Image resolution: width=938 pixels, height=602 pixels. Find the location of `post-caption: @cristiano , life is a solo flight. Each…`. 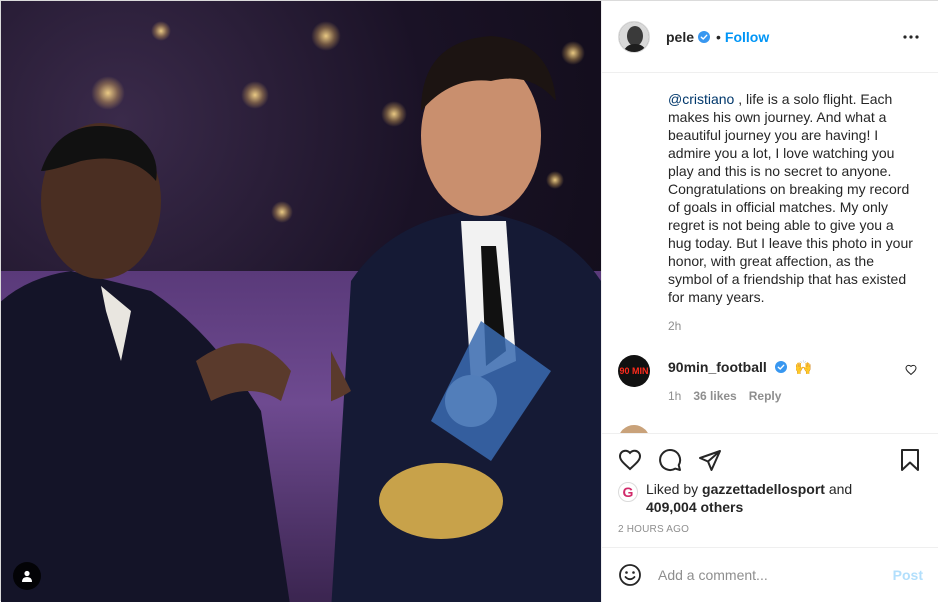

post-caption: @cristiano , life is a solo flight. Each… is located at coordinates (793, 198).